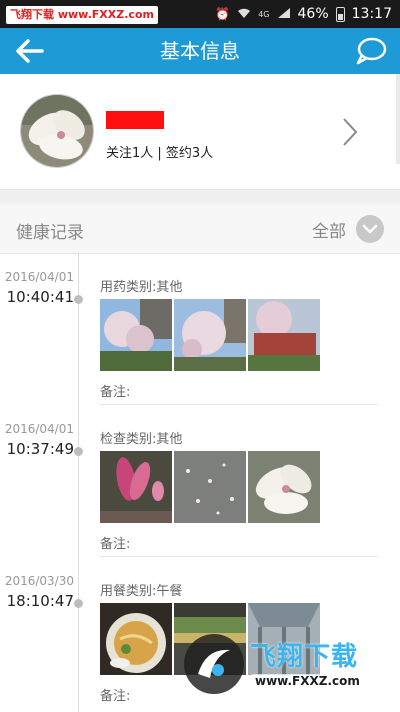  What do you see at coordinates (244, 14) in the screenshot?
I see `wifi-icon` at bounding box center [244, 14].